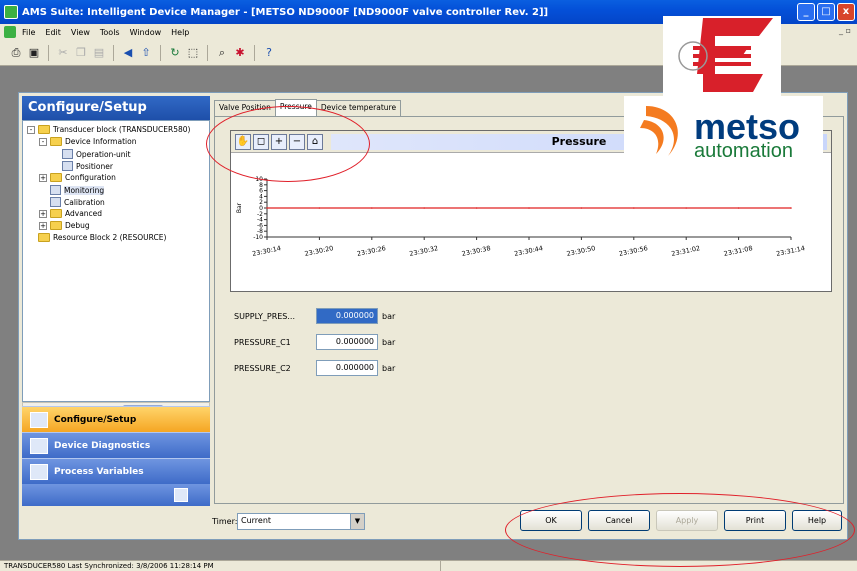 Image resolution: width=857 pixels, height=571 pixels. Describe the element at coordinates (528, 251) in the screenshot. I see `x-tick-label: 23:30:44` at that location.